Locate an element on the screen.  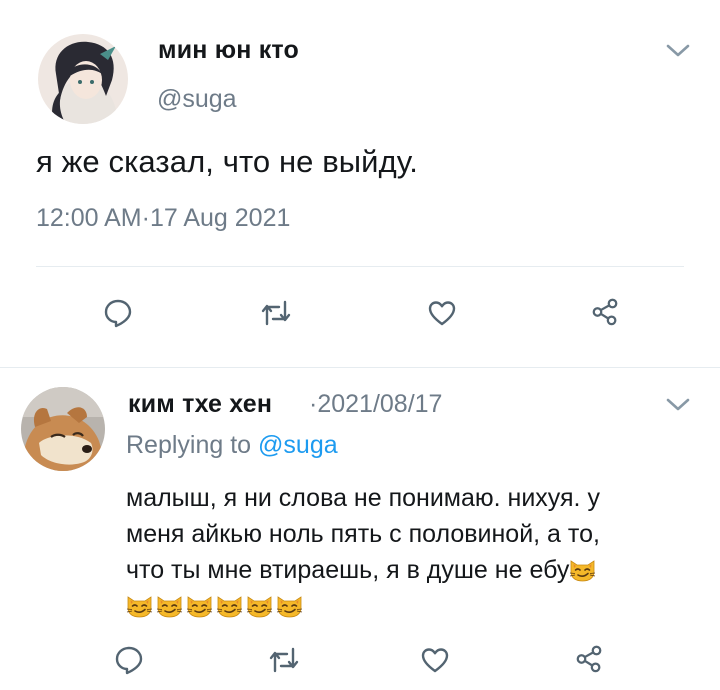
reply-author-display-name: ким тхе хен is located at coordinates (200, 404).